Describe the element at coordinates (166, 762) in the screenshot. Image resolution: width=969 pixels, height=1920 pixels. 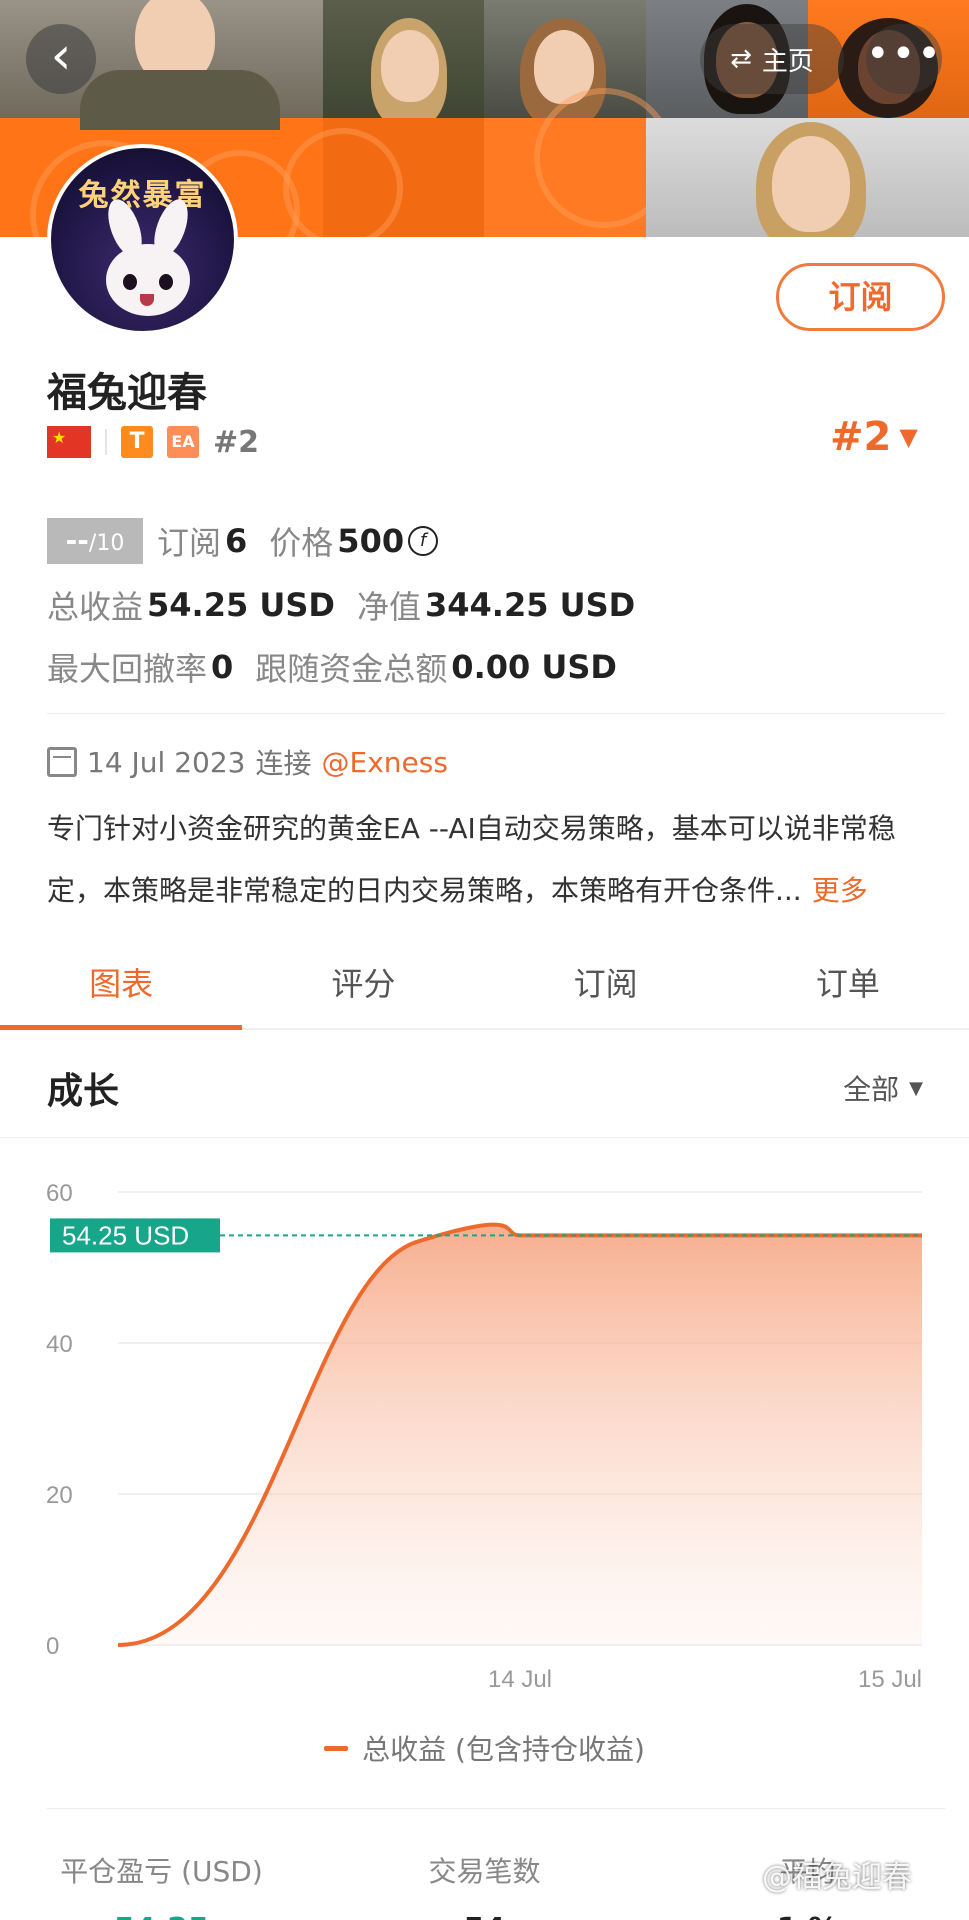
I see `connect-date: 14 Jul 2023` at that location.